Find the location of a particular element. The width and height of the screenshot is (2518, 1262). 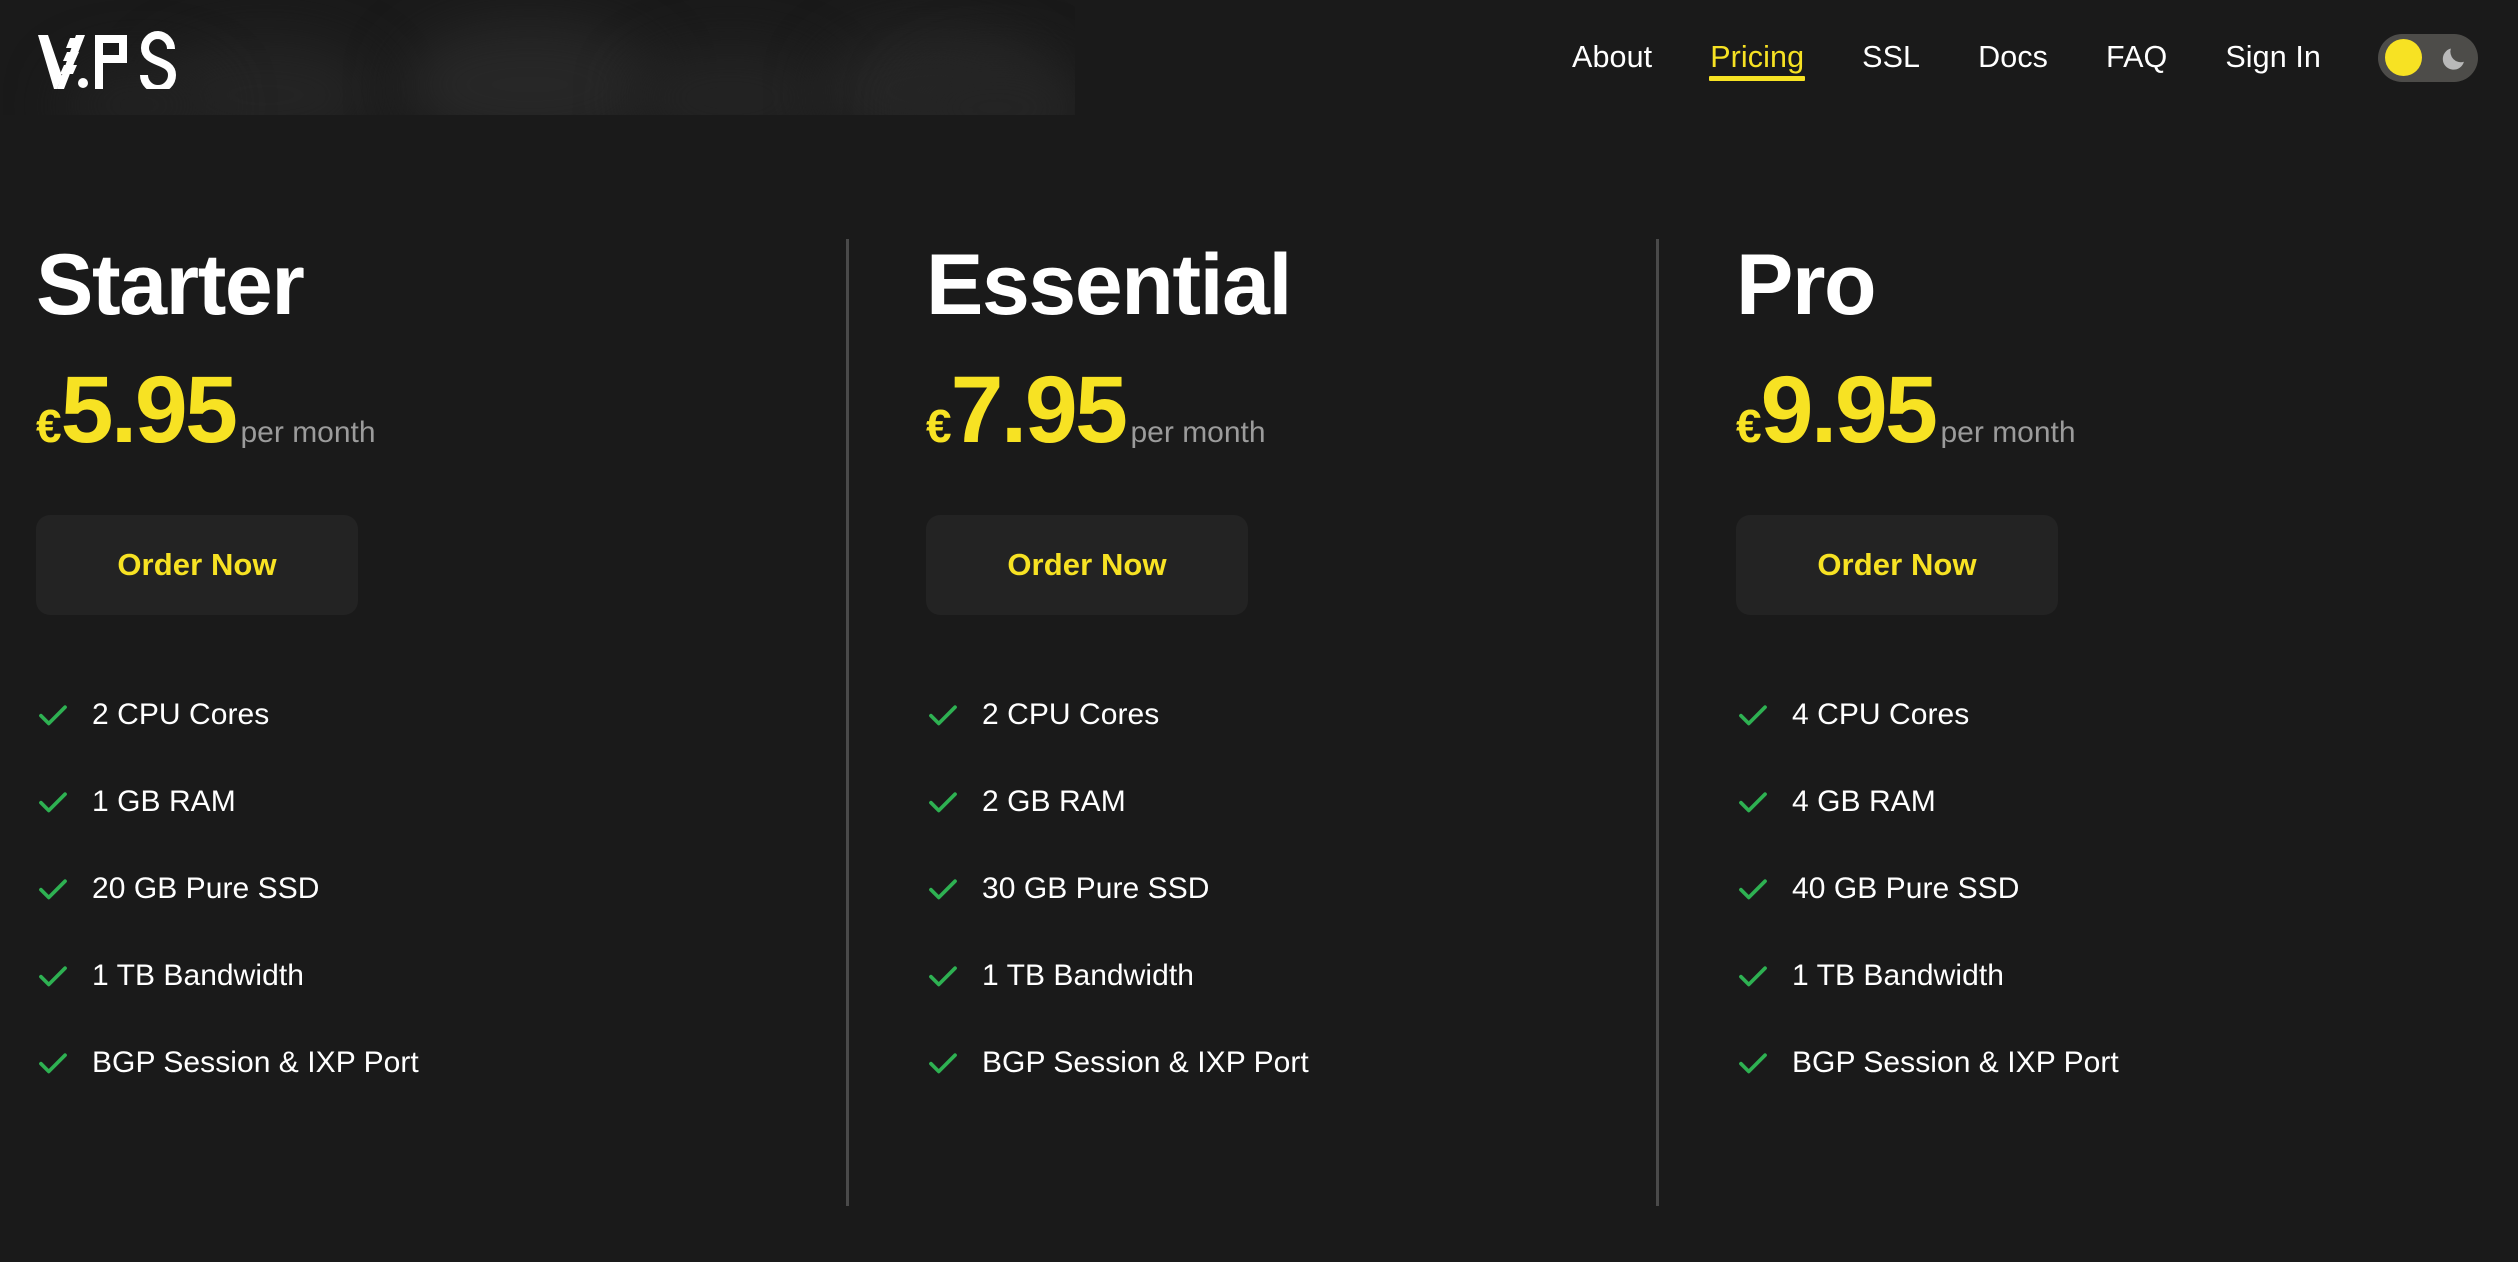

list-item: 4 GB RAM is located at coordinates (2081, 801).